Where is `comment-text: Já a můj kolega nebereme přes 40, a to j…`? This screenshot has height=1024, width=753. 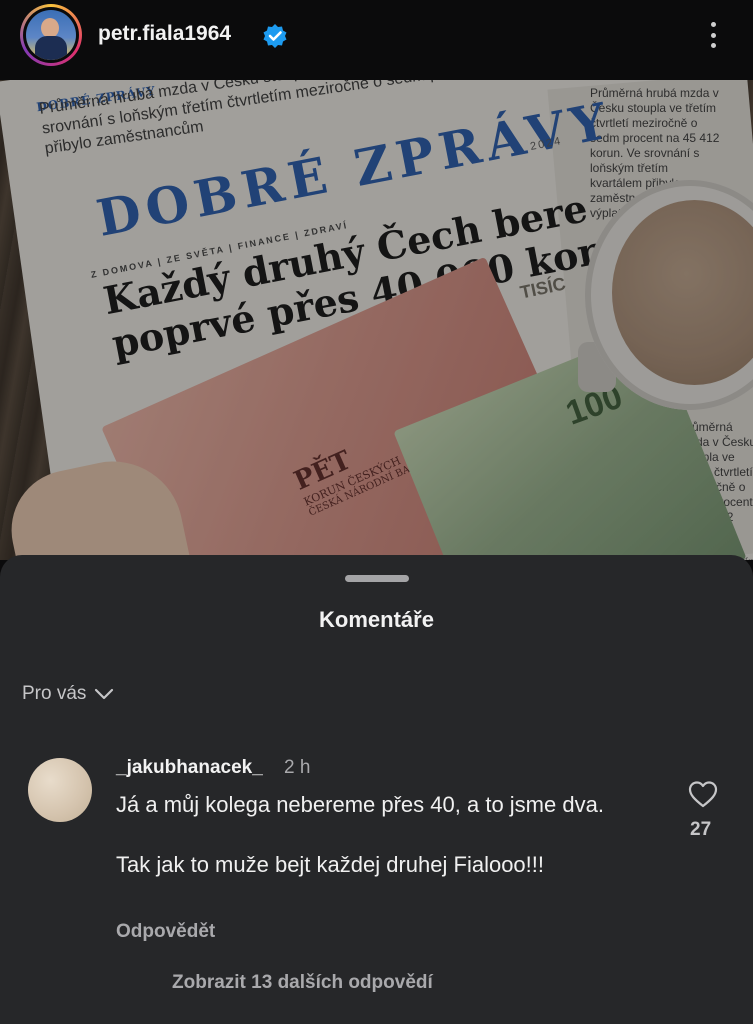
comment-text: Já a můj kolega nebereme přes 40, a to j… is located at coordinates (360, 834).